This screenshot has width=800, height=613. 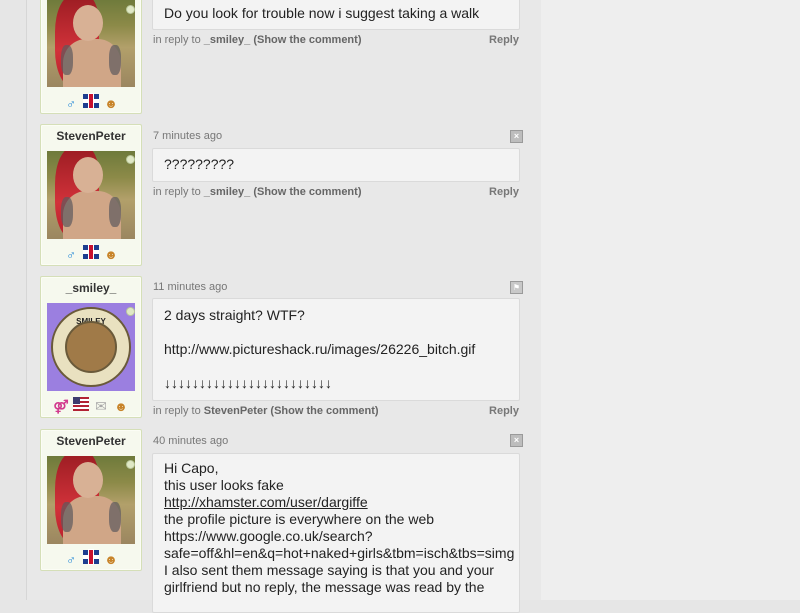 What do you see at coordinates (91, 405) in the screenshot?
I see `user-icons: ⚤ ✉ ☻` at bounding box center [91, 405].